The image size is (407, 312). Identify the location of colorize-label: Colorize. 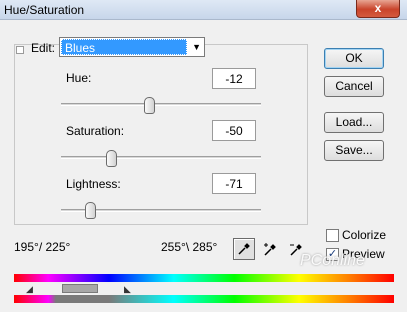
(364, 235).